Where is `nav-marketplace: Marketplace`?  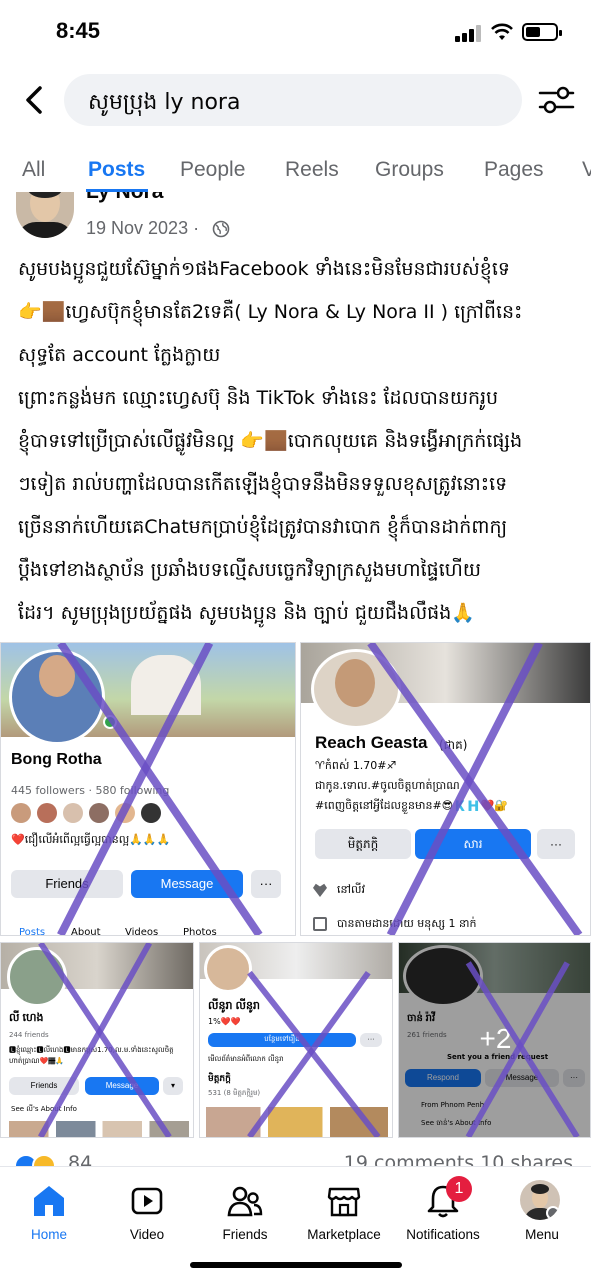
nav-marketplace: Marketplace is located at coordinates (344, 1212).